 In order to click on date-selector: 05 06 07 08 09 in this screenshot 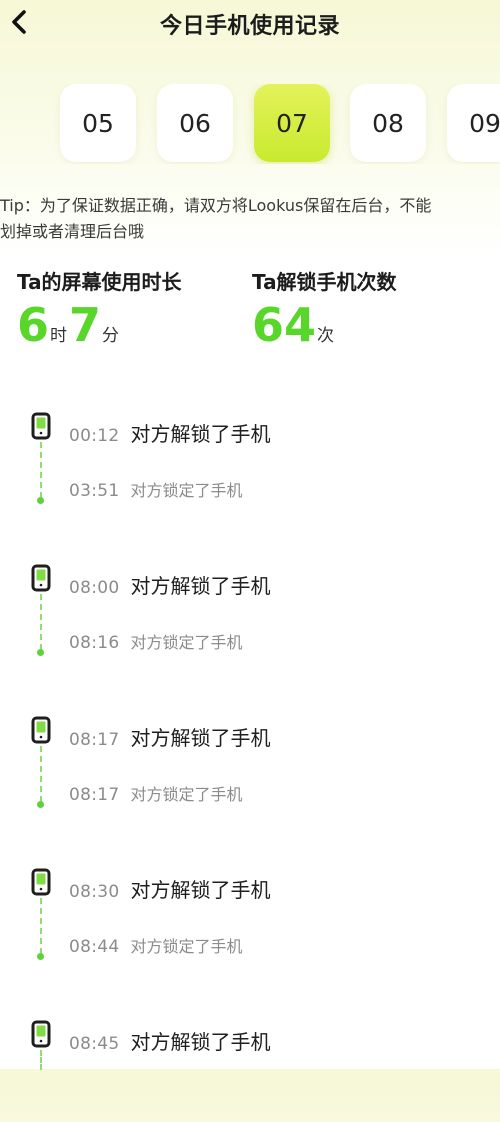, I will do `click(250, 124)`.